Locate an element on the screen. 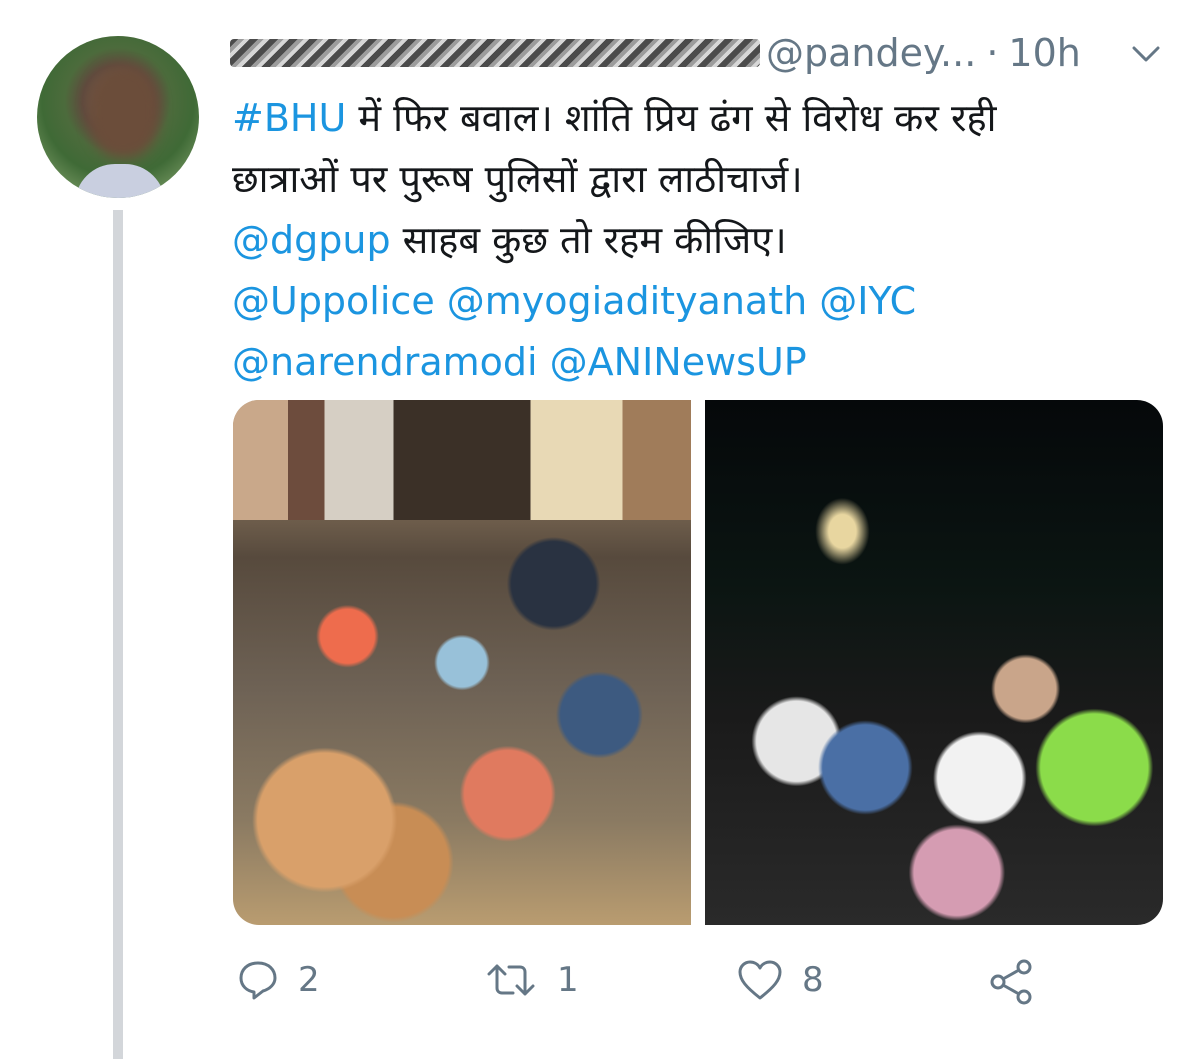 The width and height of the screenshot is (1200, 1059). retweet-count: 1 is located at coordinates (568, 980).